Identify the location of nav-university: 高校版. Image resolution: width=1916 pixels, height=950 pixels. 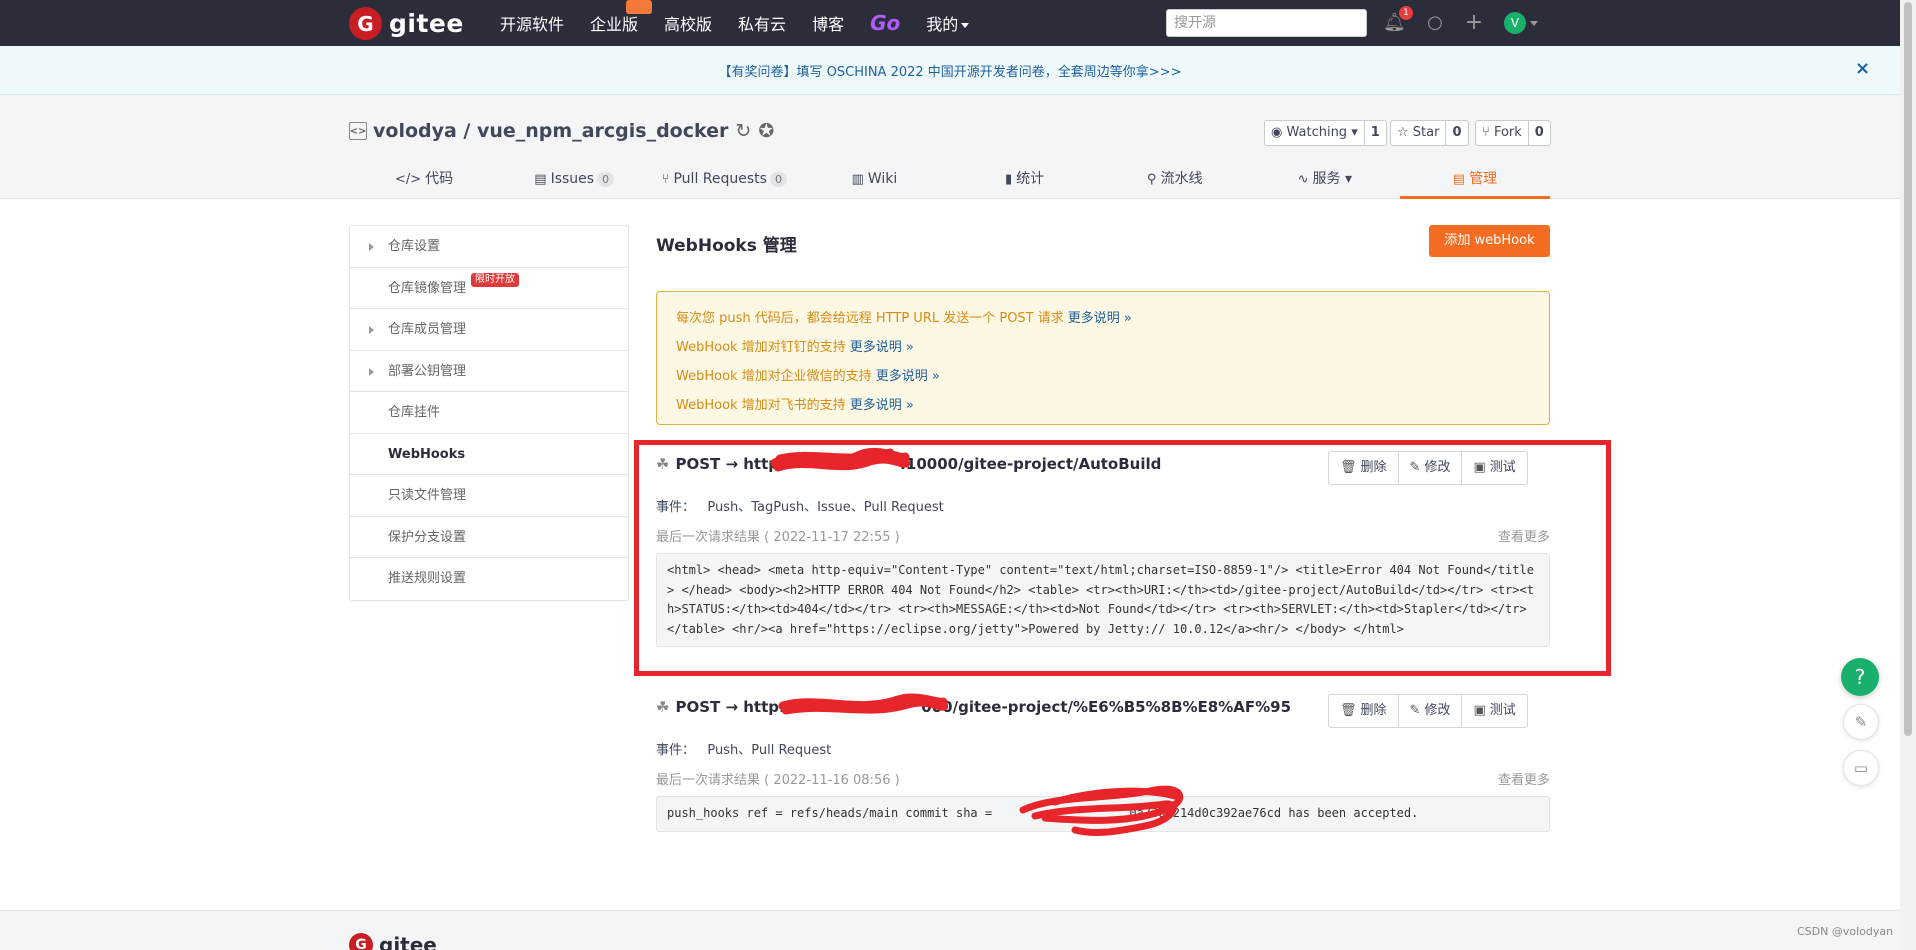
(688, 23).